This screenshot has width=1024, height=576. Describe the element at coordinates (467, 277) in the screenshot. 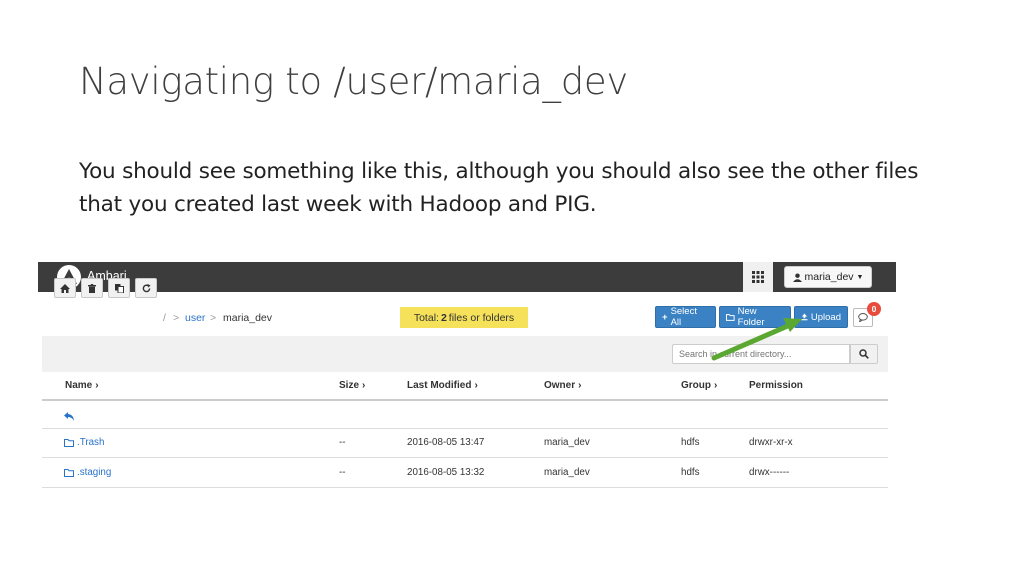

I see `top-navbar: Ambari maria_dev ▼` at that location.